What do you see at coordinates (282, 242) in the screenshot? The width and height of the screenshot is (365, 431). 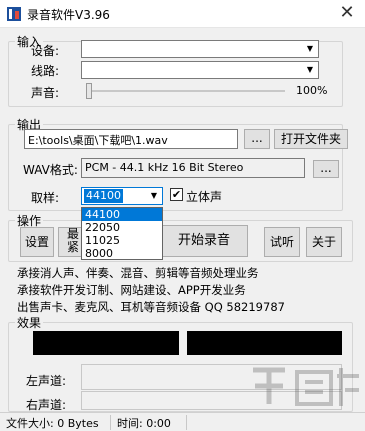 I see `listen-button: 试听` at bounding box center [282, 242].